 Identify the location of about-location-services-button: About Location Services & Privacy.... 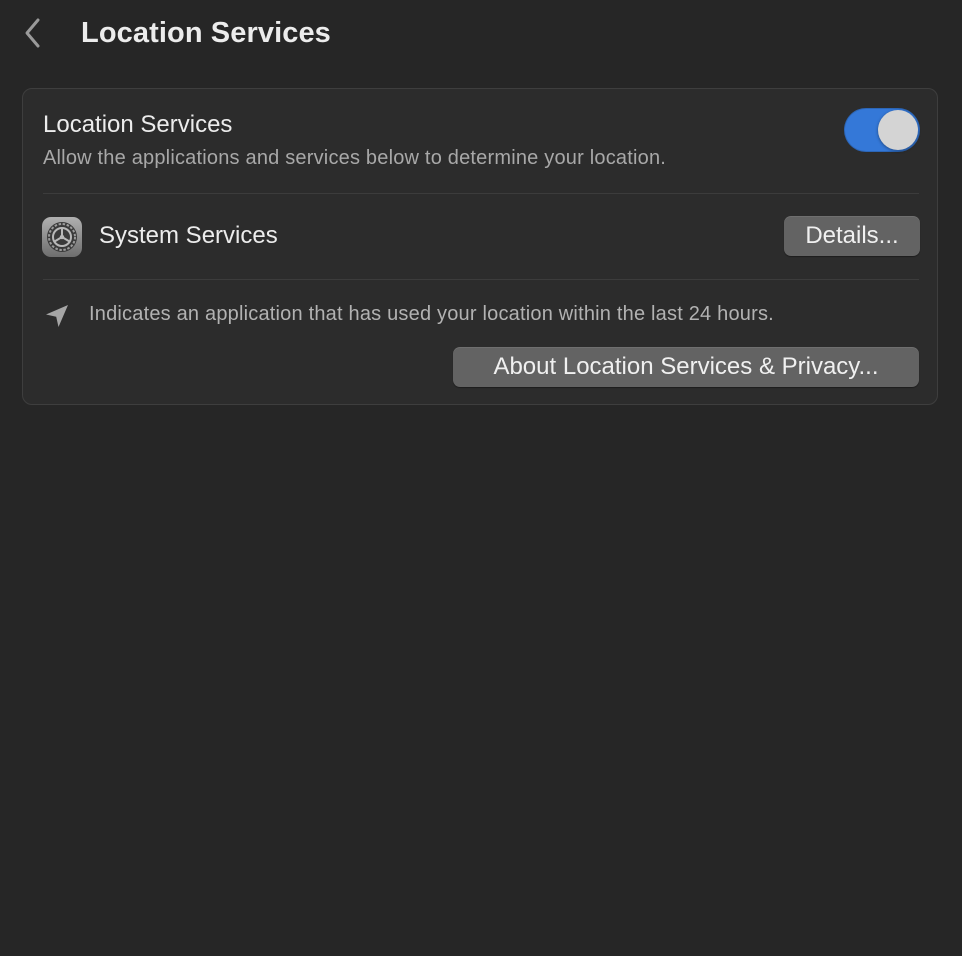
(686, 367).